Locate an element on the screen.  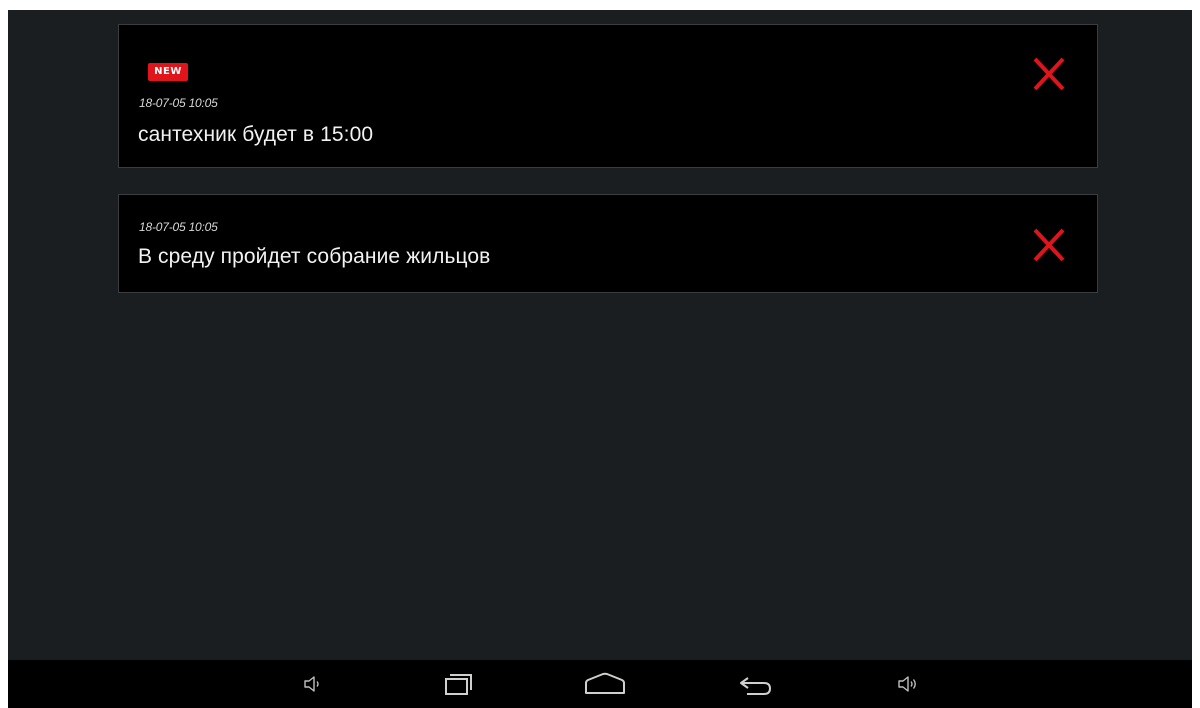
home-icon is located at coordinates (605, 683).